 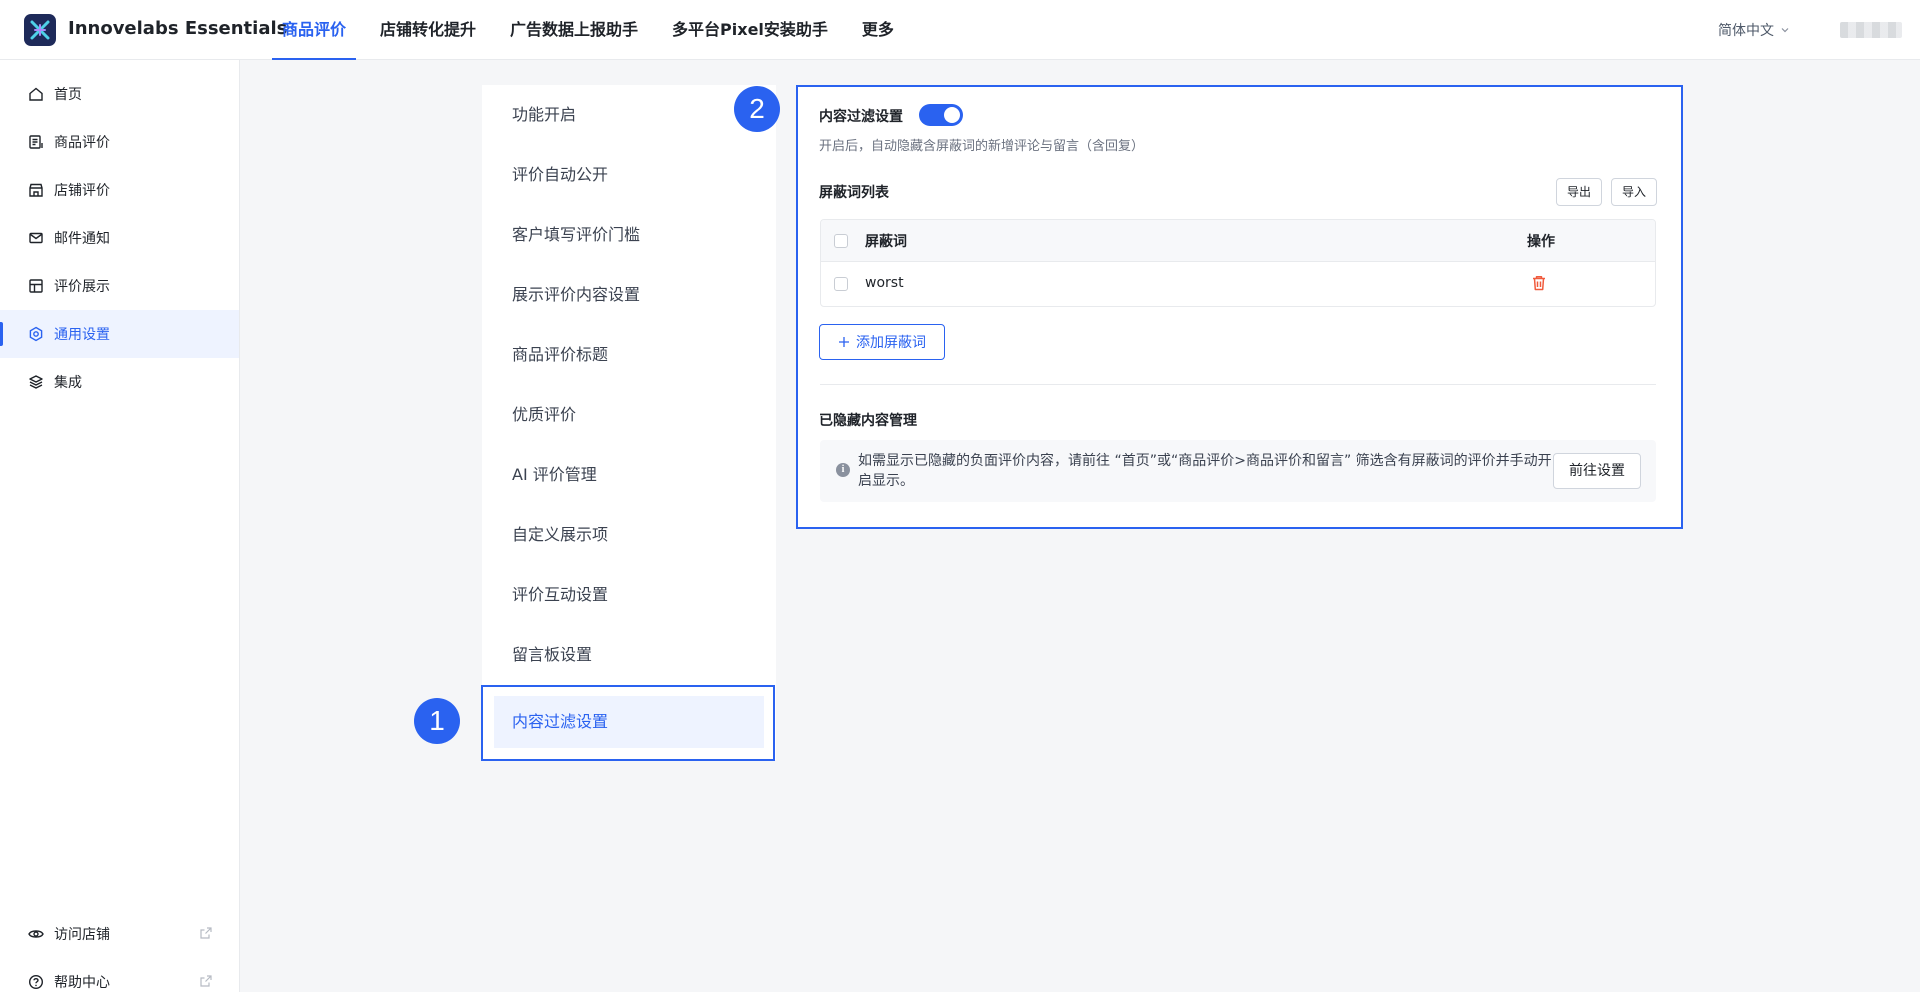 I want to click on table-header: 屏蔽词 操作, so click(x=1238, y=241).